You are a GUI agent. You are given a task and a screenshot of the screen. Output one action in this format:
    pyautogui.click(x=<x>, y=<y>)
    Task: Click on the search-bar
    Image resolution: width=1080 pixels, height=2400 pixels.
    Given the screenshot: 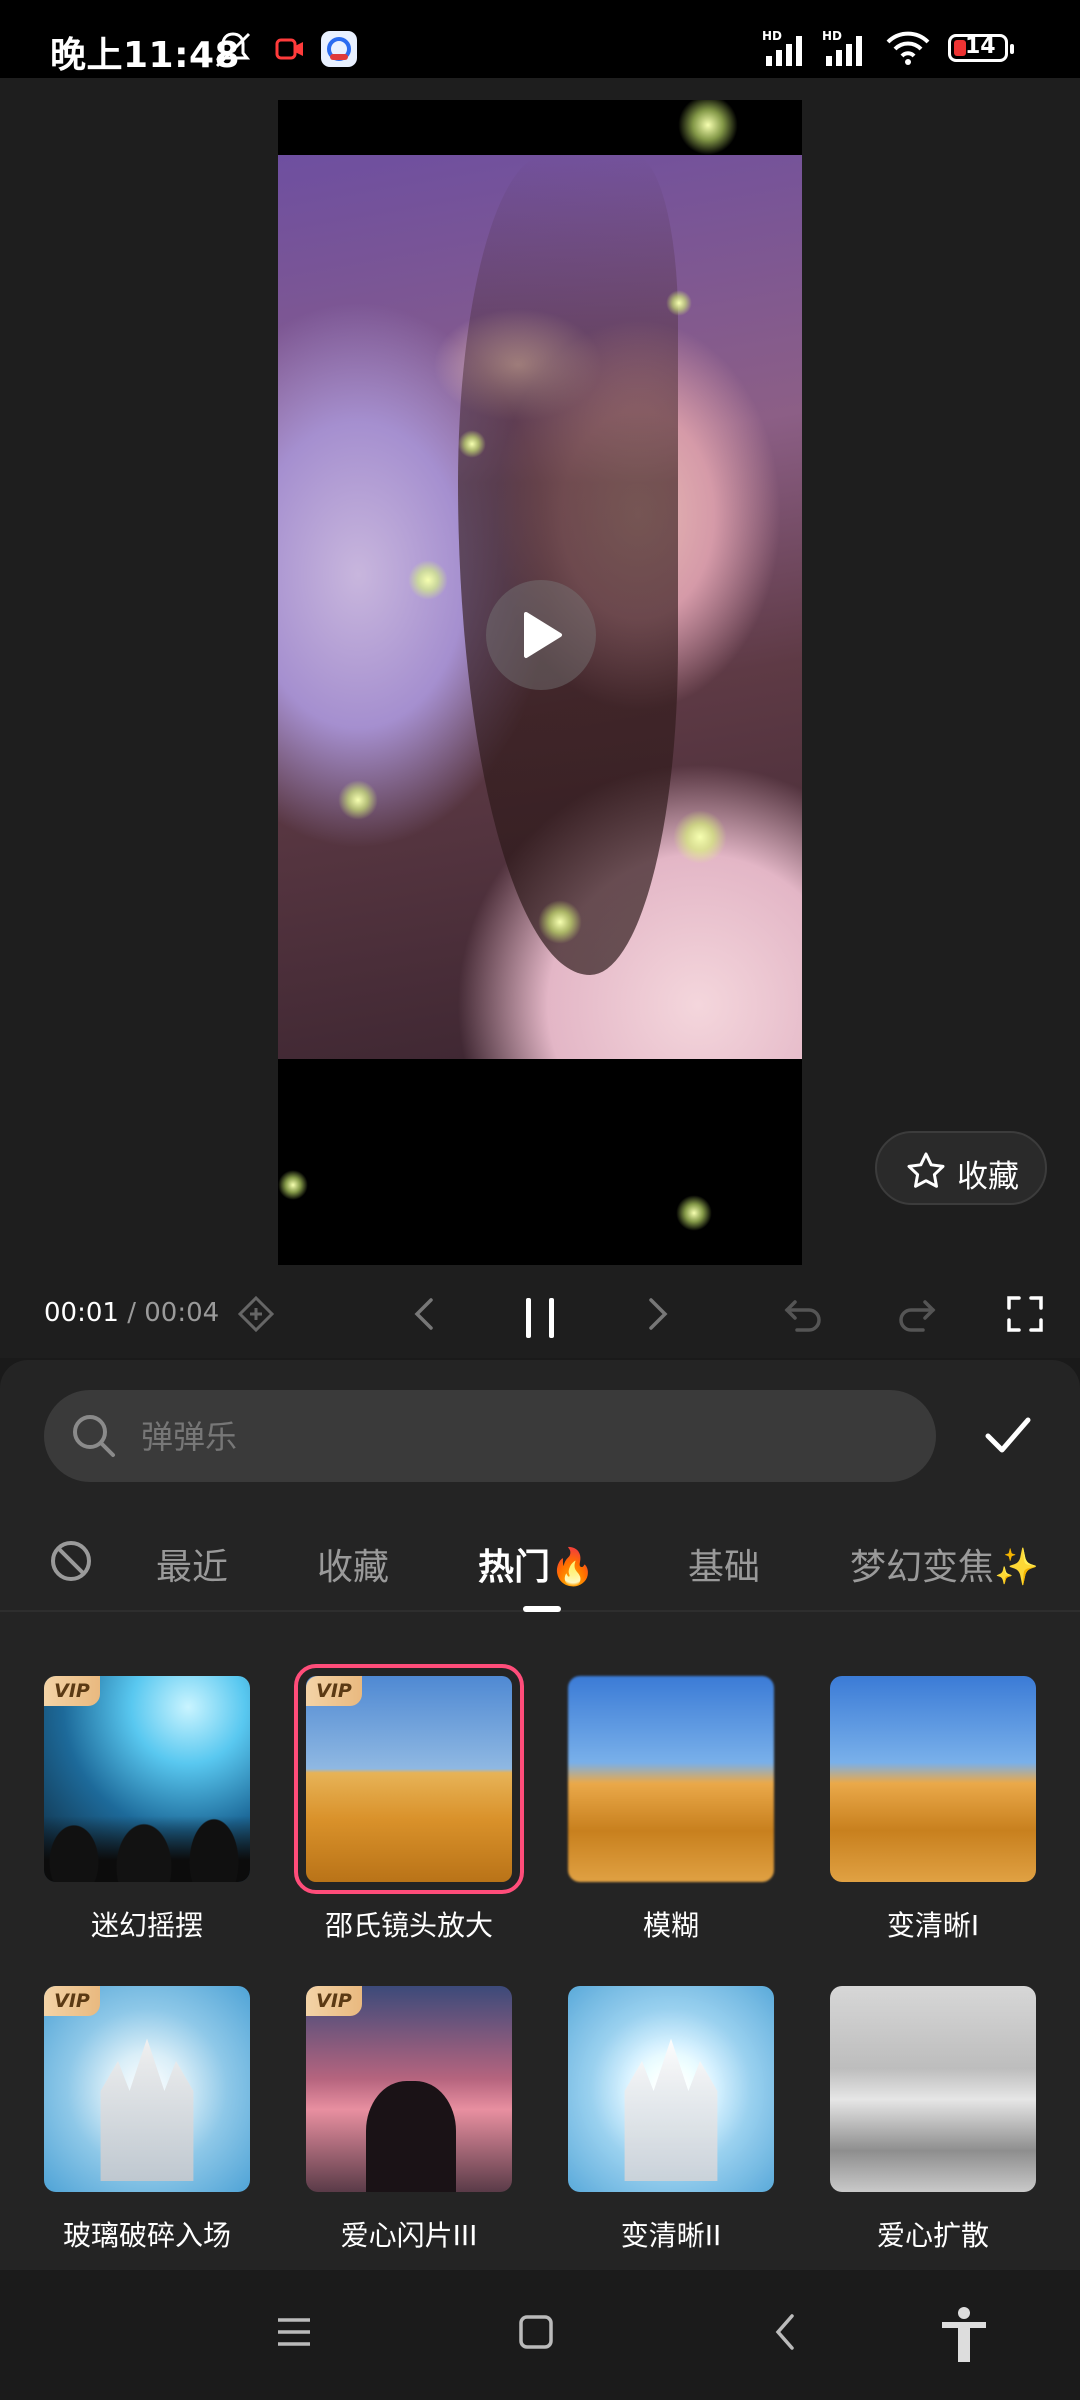 What is the action you would take?
    pyautogui.click(x=490, y=1436)
    